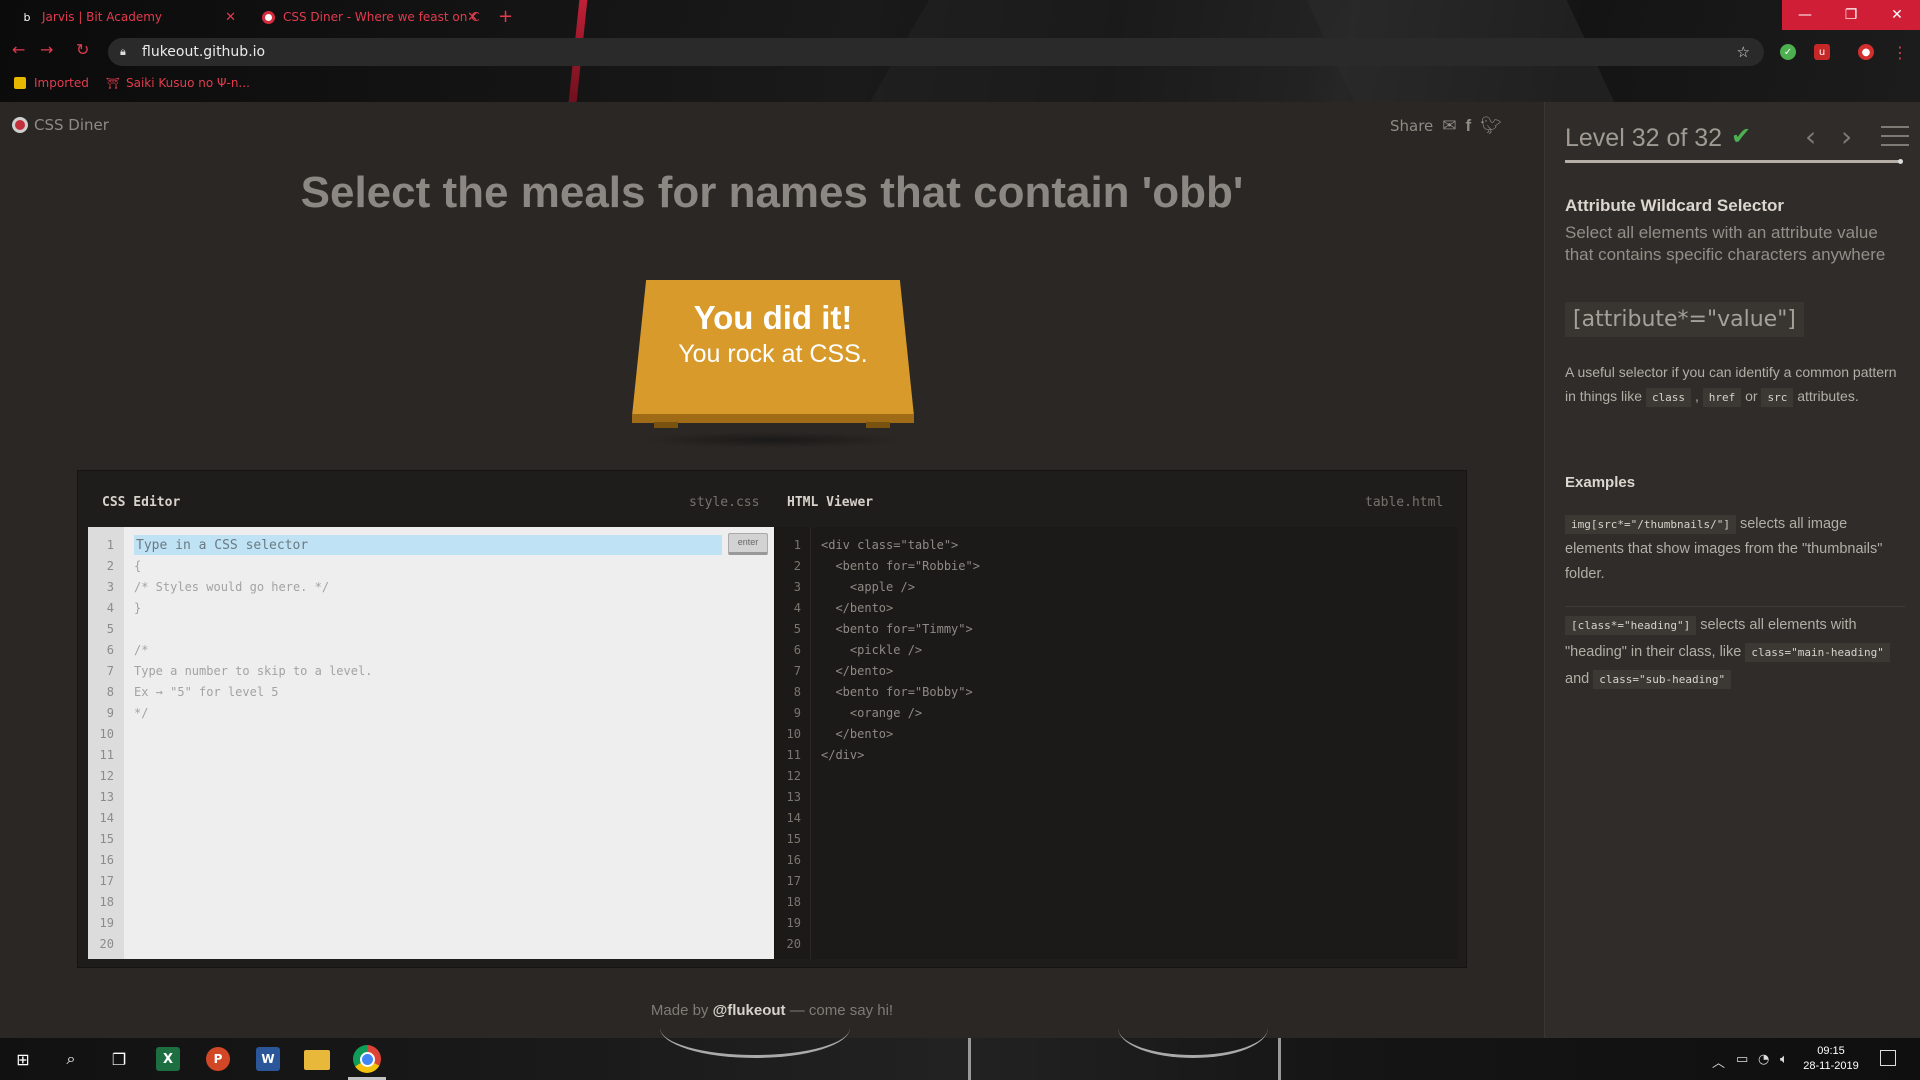 The image size is (1920, 1080). What do you see at coordinates (897, 692) in the screenshot?
I see `code-line: <bento for="Bobby">` at bounding box center [897, 692].